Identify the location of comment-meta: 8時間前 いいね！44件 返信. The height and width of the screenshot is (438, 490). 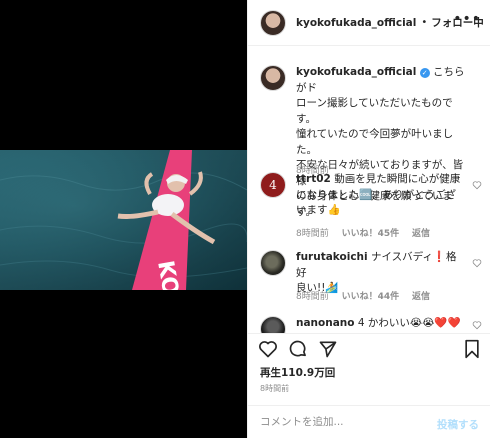
(368, 295).